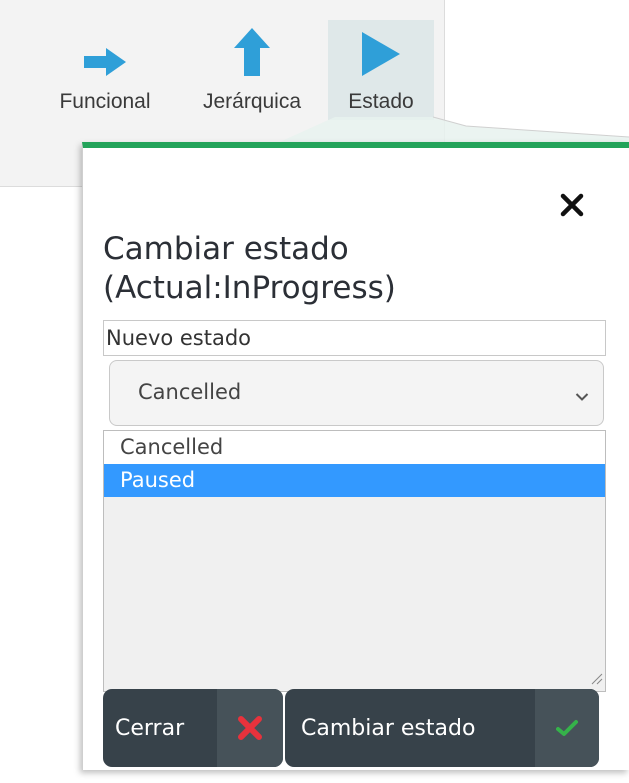 This screenshot has width=629, height=783. I want to click on change-state-button: Cambiar estado, so click(442, 728).